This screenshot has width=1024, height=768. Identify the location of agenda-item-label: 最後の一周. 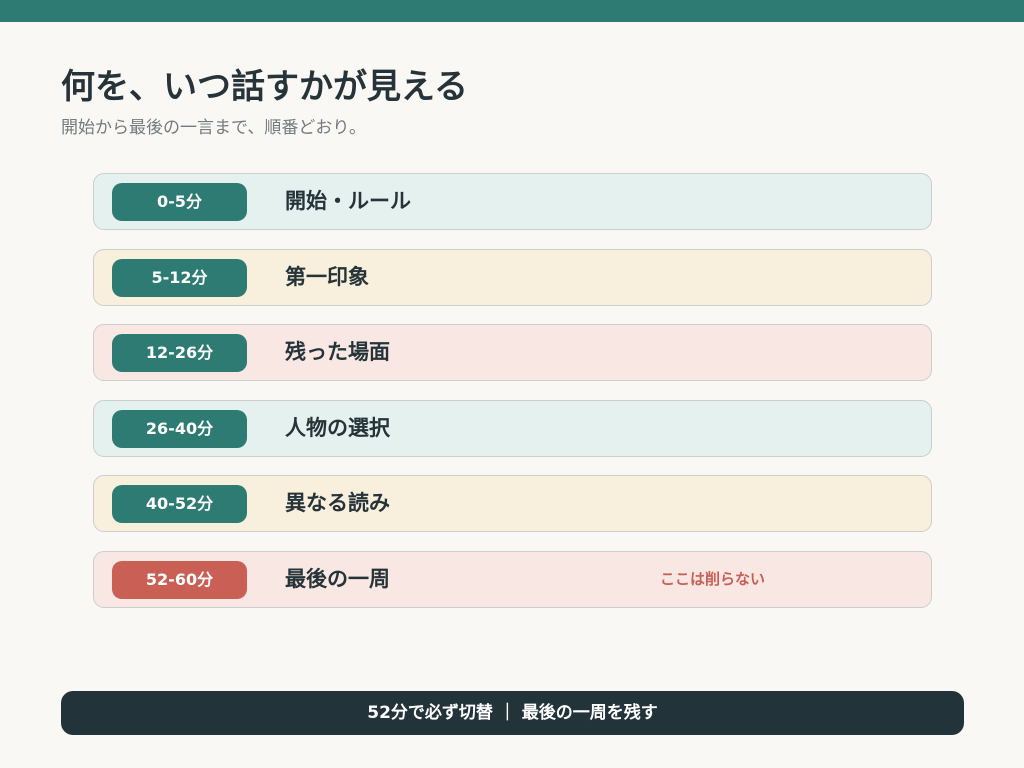
(337, 578).